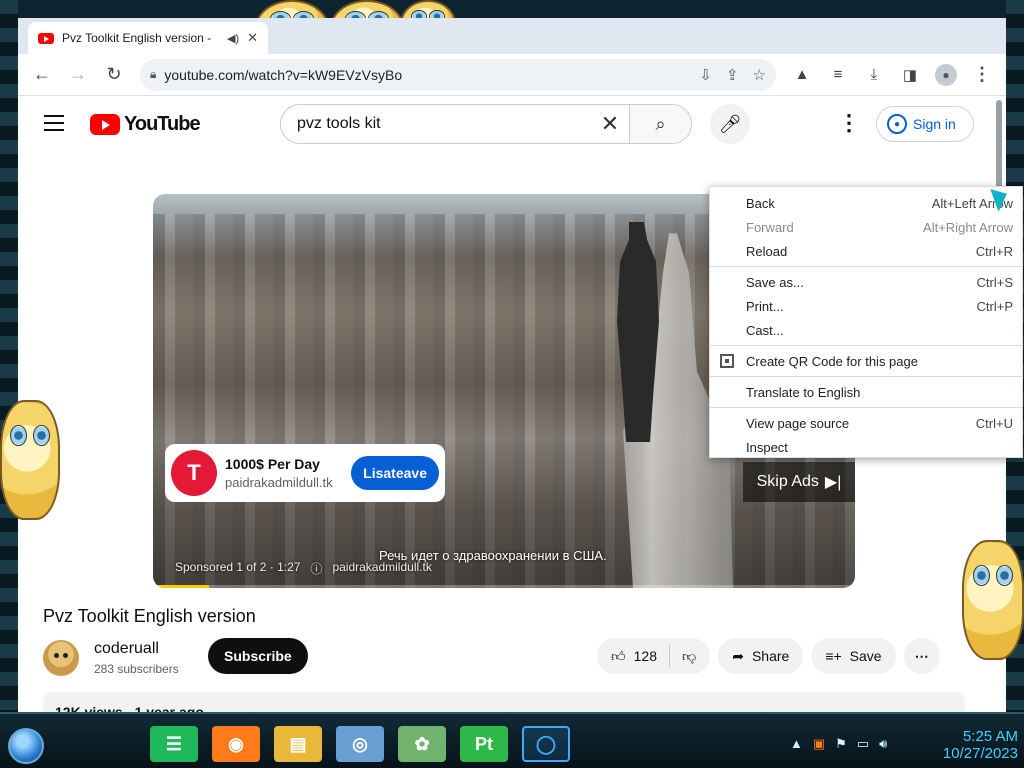 Image resolution: width=1024 pixels, height=768 pixels. What do you see at coordinates (921, 656) in the screenshot?
I see `more-actions-icon: ⋯` at bounding box center [921, 656].